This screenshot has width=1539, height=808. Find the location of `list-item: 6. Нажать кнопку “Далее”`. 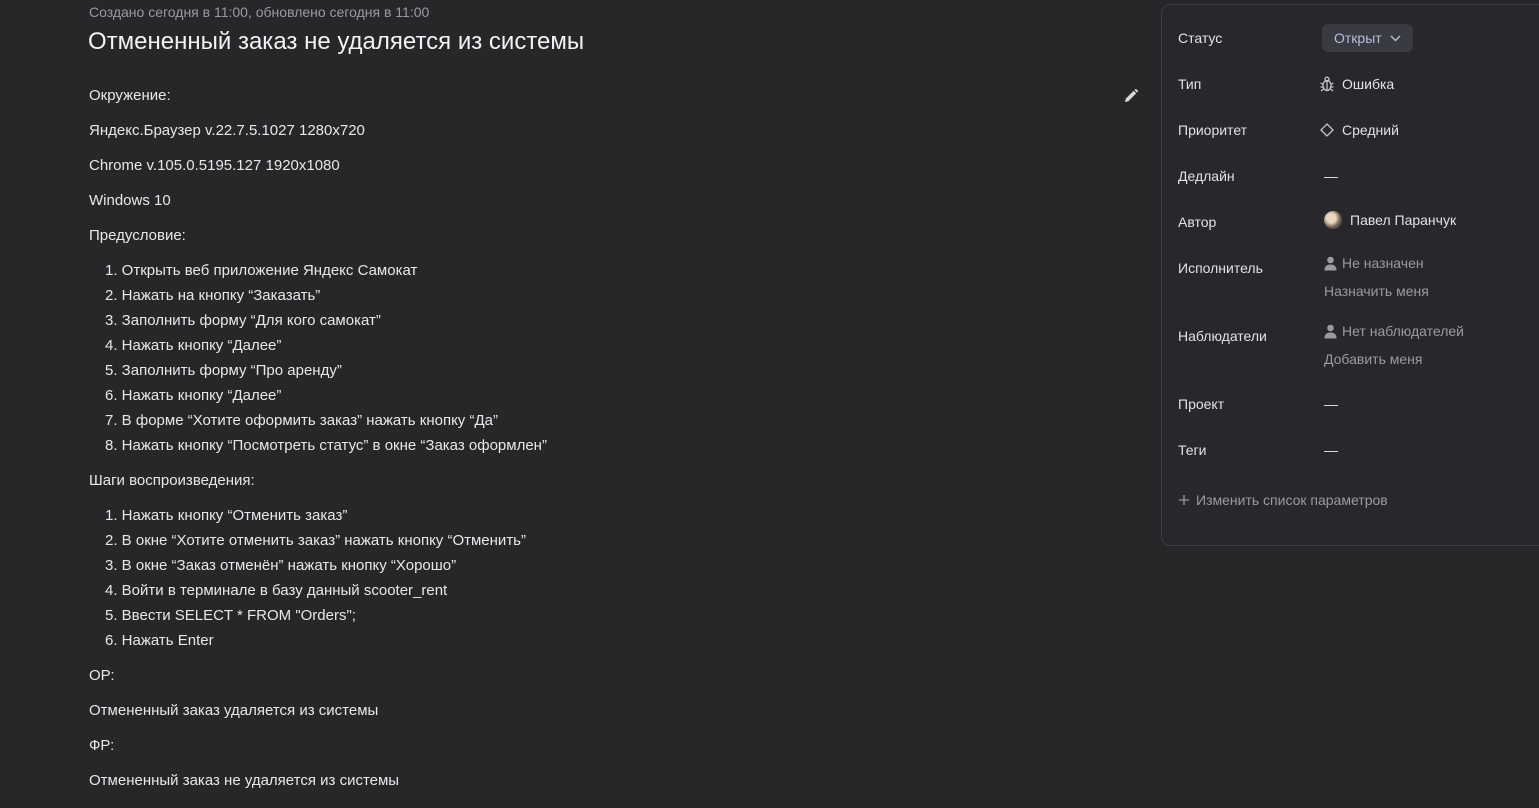

list-item: 6. Нажать кнопку “Далее” is located at coordinates (193, 395).